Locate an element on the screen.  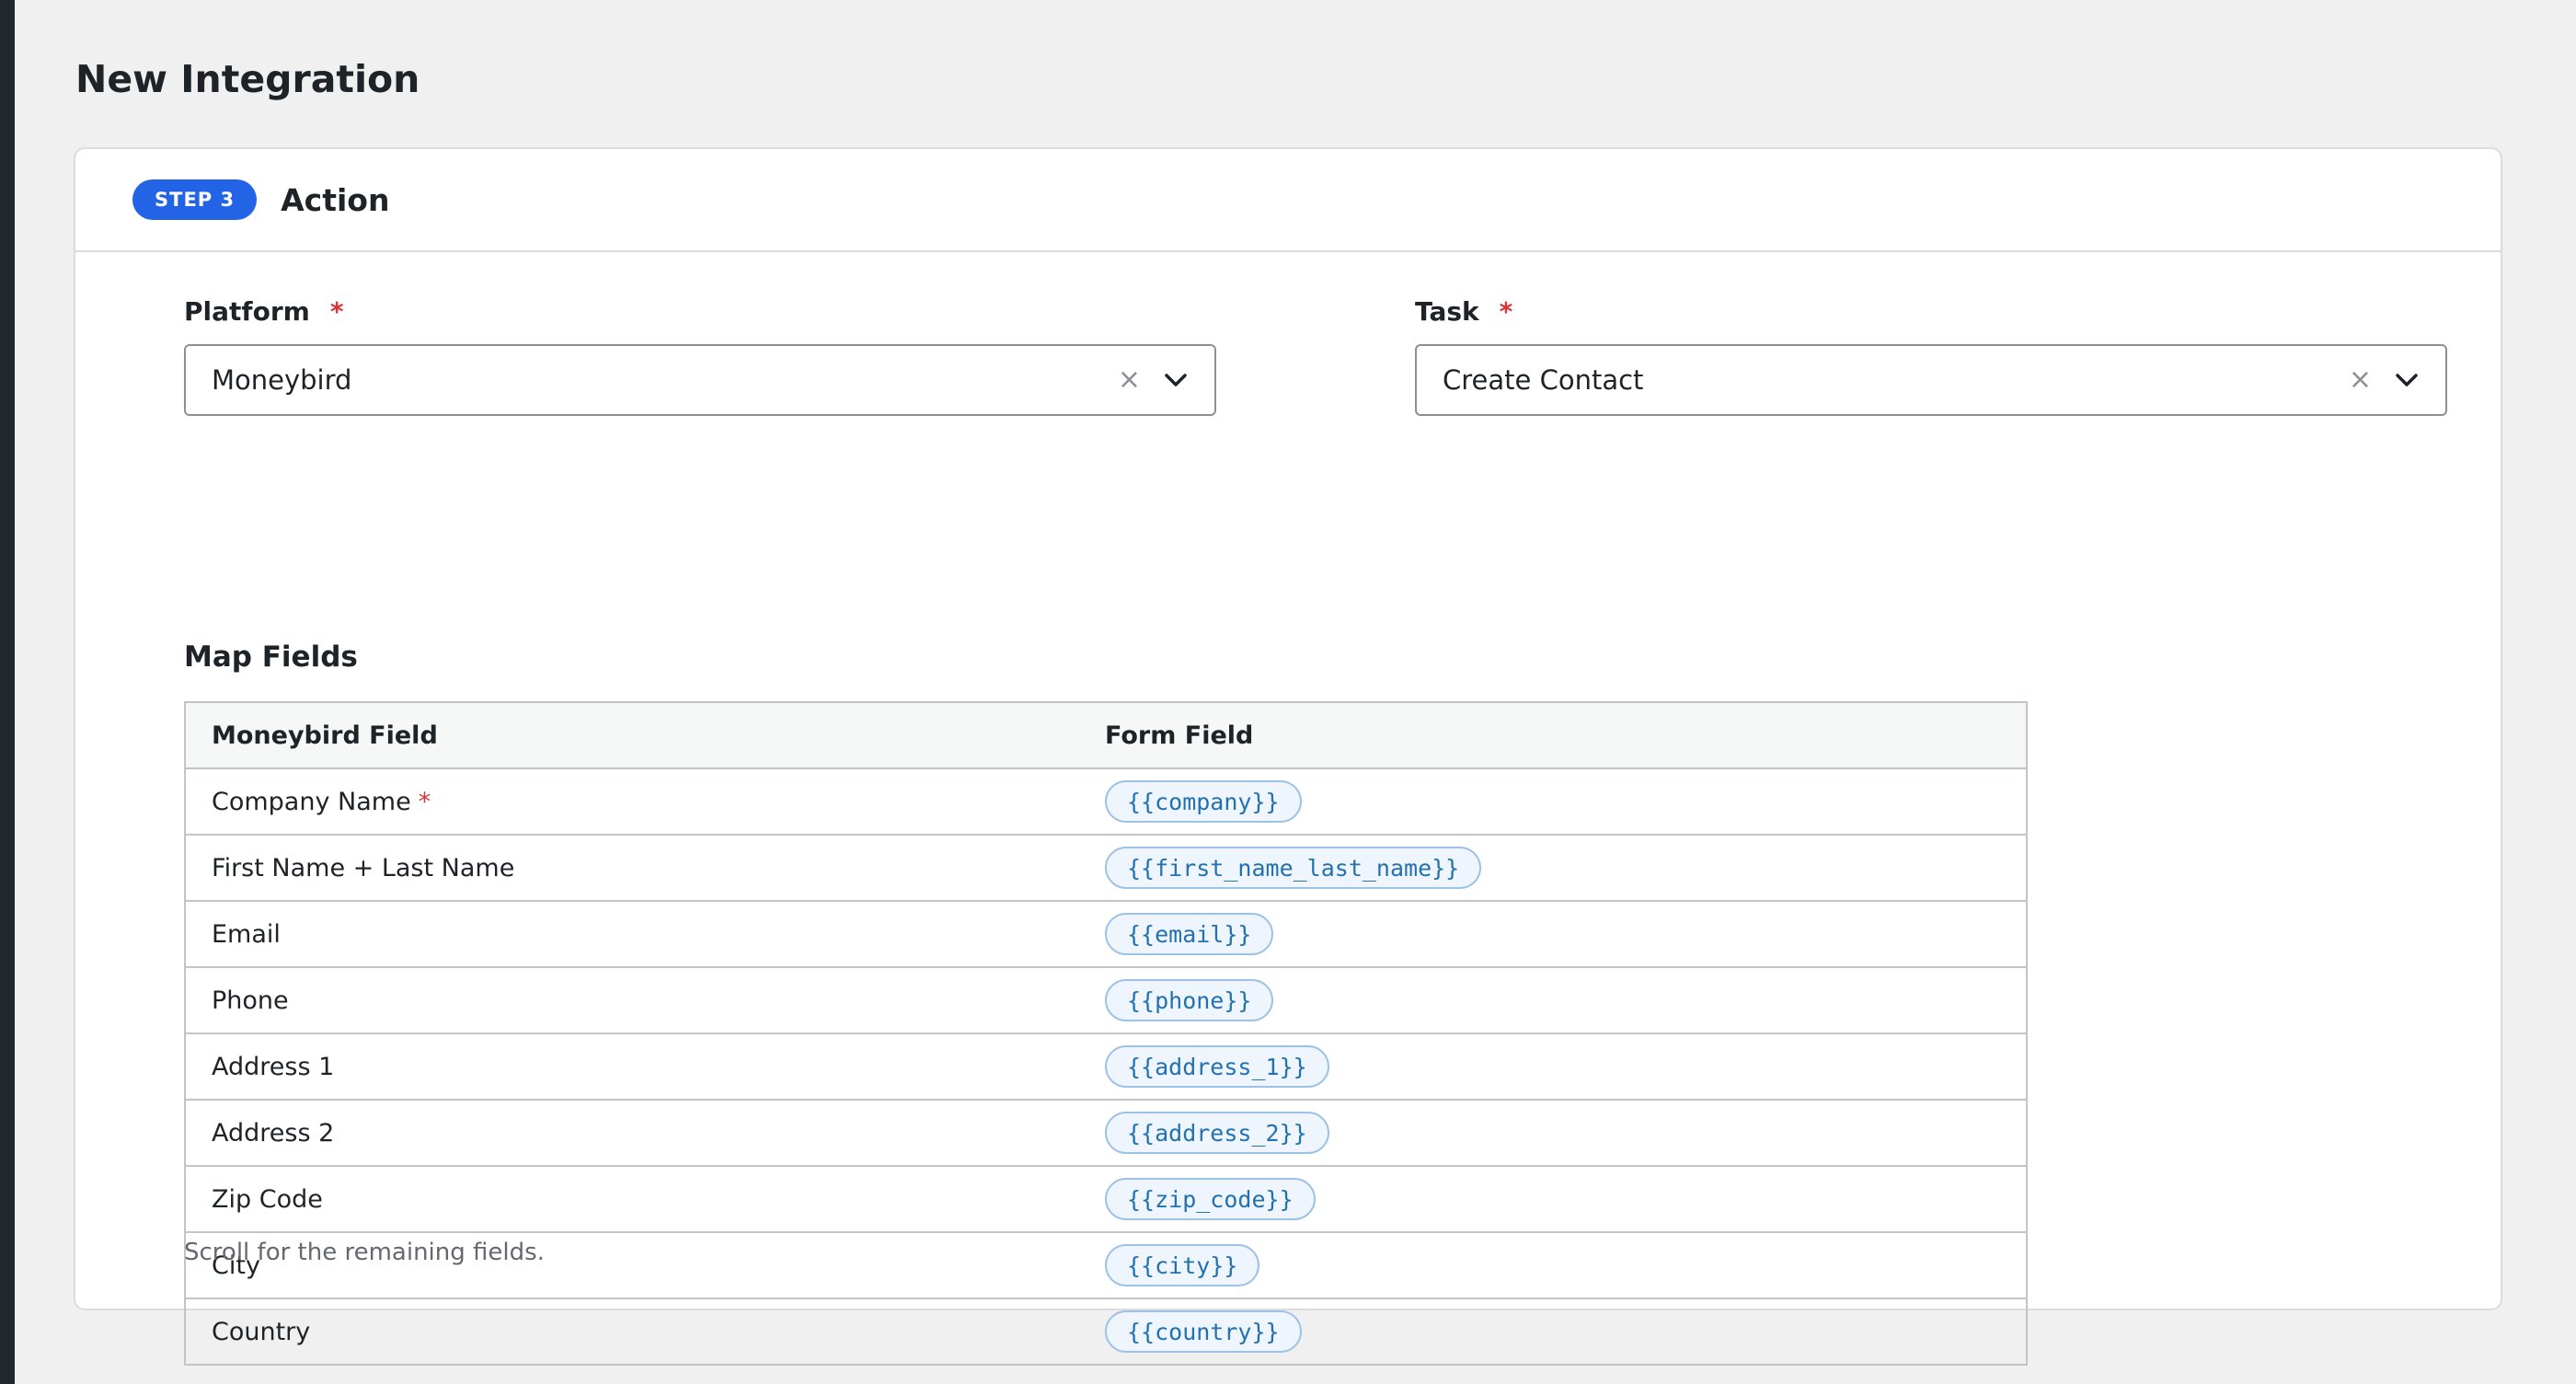
platform-select: Moneybird × is located at coordinates (700, 380).